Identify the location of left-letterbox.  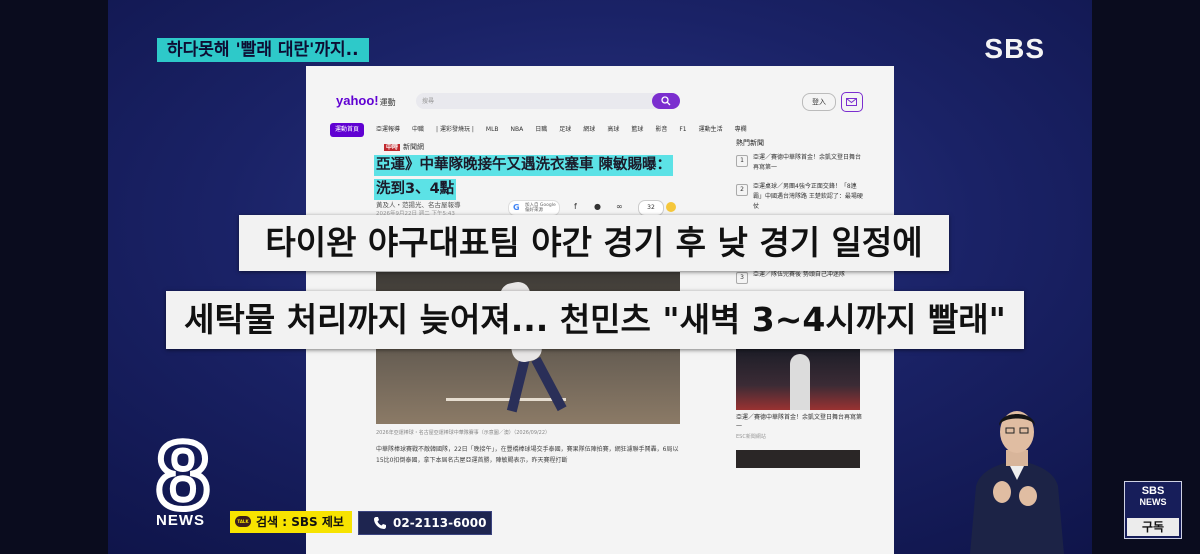
(54, 277).